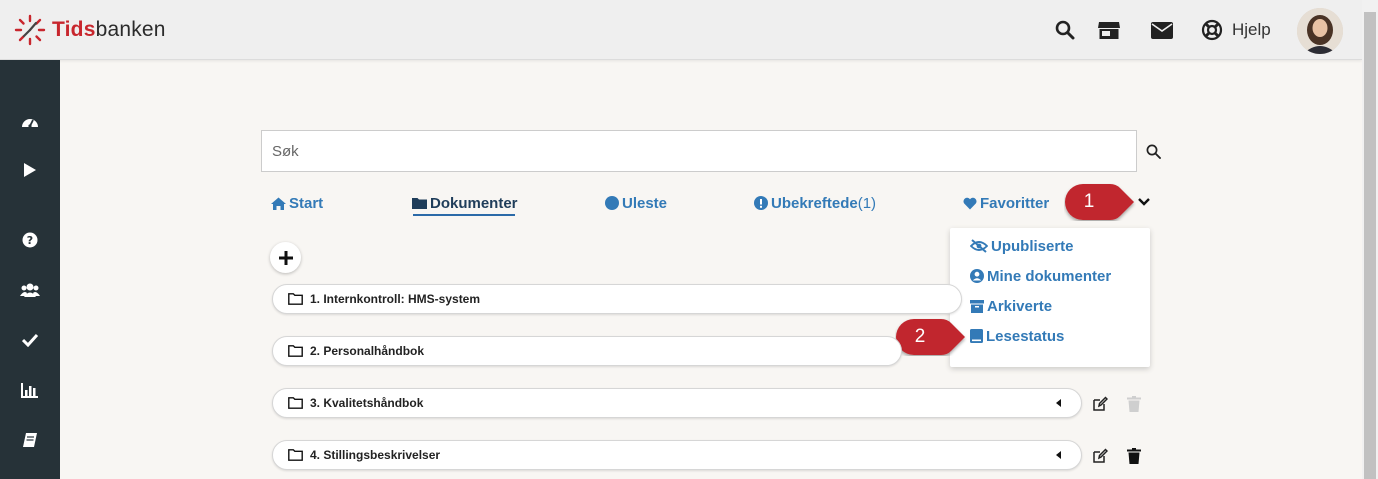 The width and height of the screenshot is (1378, 479). What do you see at coordinates (645, 203) in the screenshot?
I see `tab-label: Uleste` at bounding box center [645, 203].